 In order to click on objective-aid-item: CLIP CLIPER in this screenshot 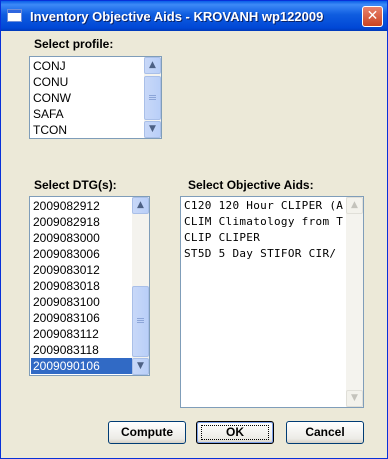, I will do `click(264, 238)`.